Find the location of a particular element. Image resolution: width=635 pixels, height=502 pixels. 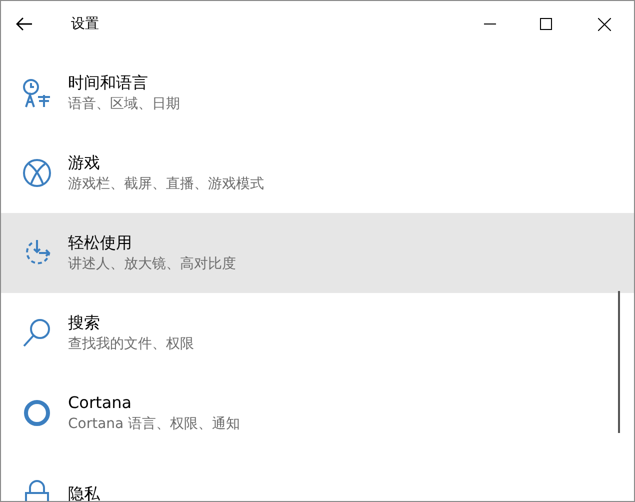

item-subtitle: 讲述人、放大镜、高对比度 is located at coordinates (152, 264).